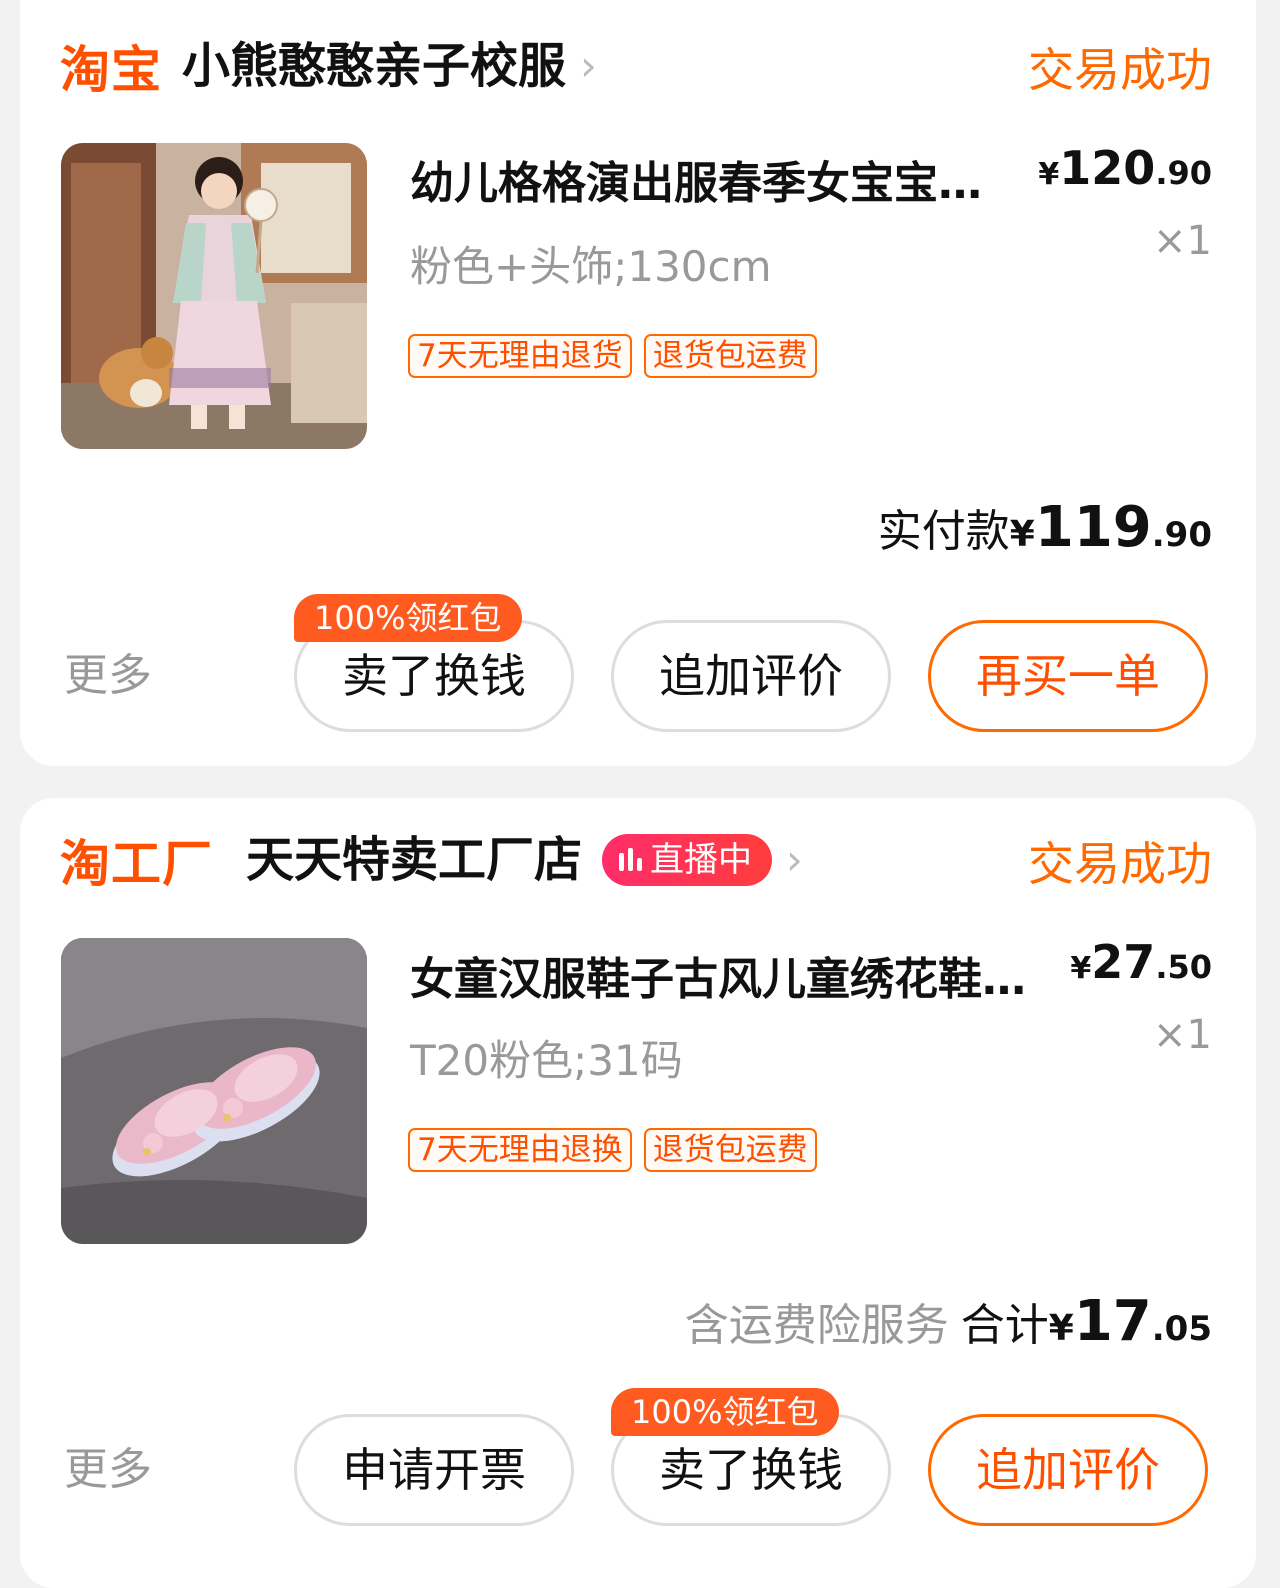 Image resolution: width=1280 pixels, height=1588 pixels. What do you see at coordinates (943, 531) in the screenshot?
I see `total-label: 实付款` at bounding box center [943, 531].